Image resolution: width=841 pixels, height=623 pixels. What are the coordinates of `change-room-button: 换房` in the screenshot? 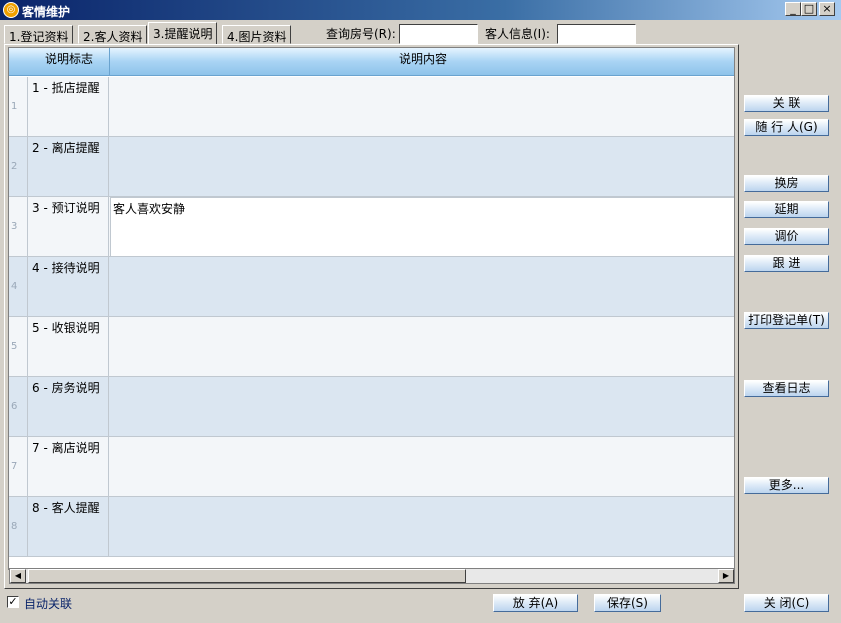 It's located at (786, 183).